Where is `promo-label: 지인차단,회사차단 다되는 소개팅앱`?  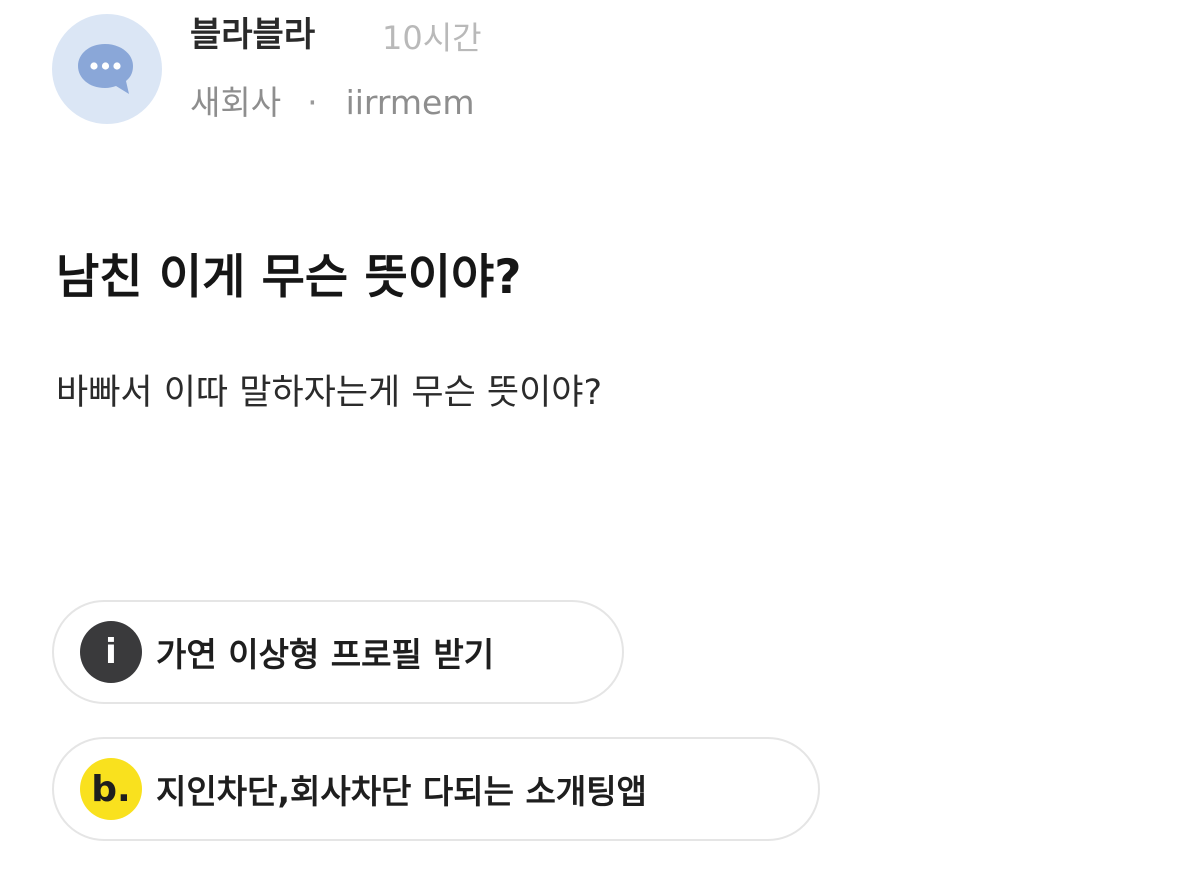 promo-label: 지인차단,회사차단 다되는 소개팅앱 is located at coordinates (401, 791).